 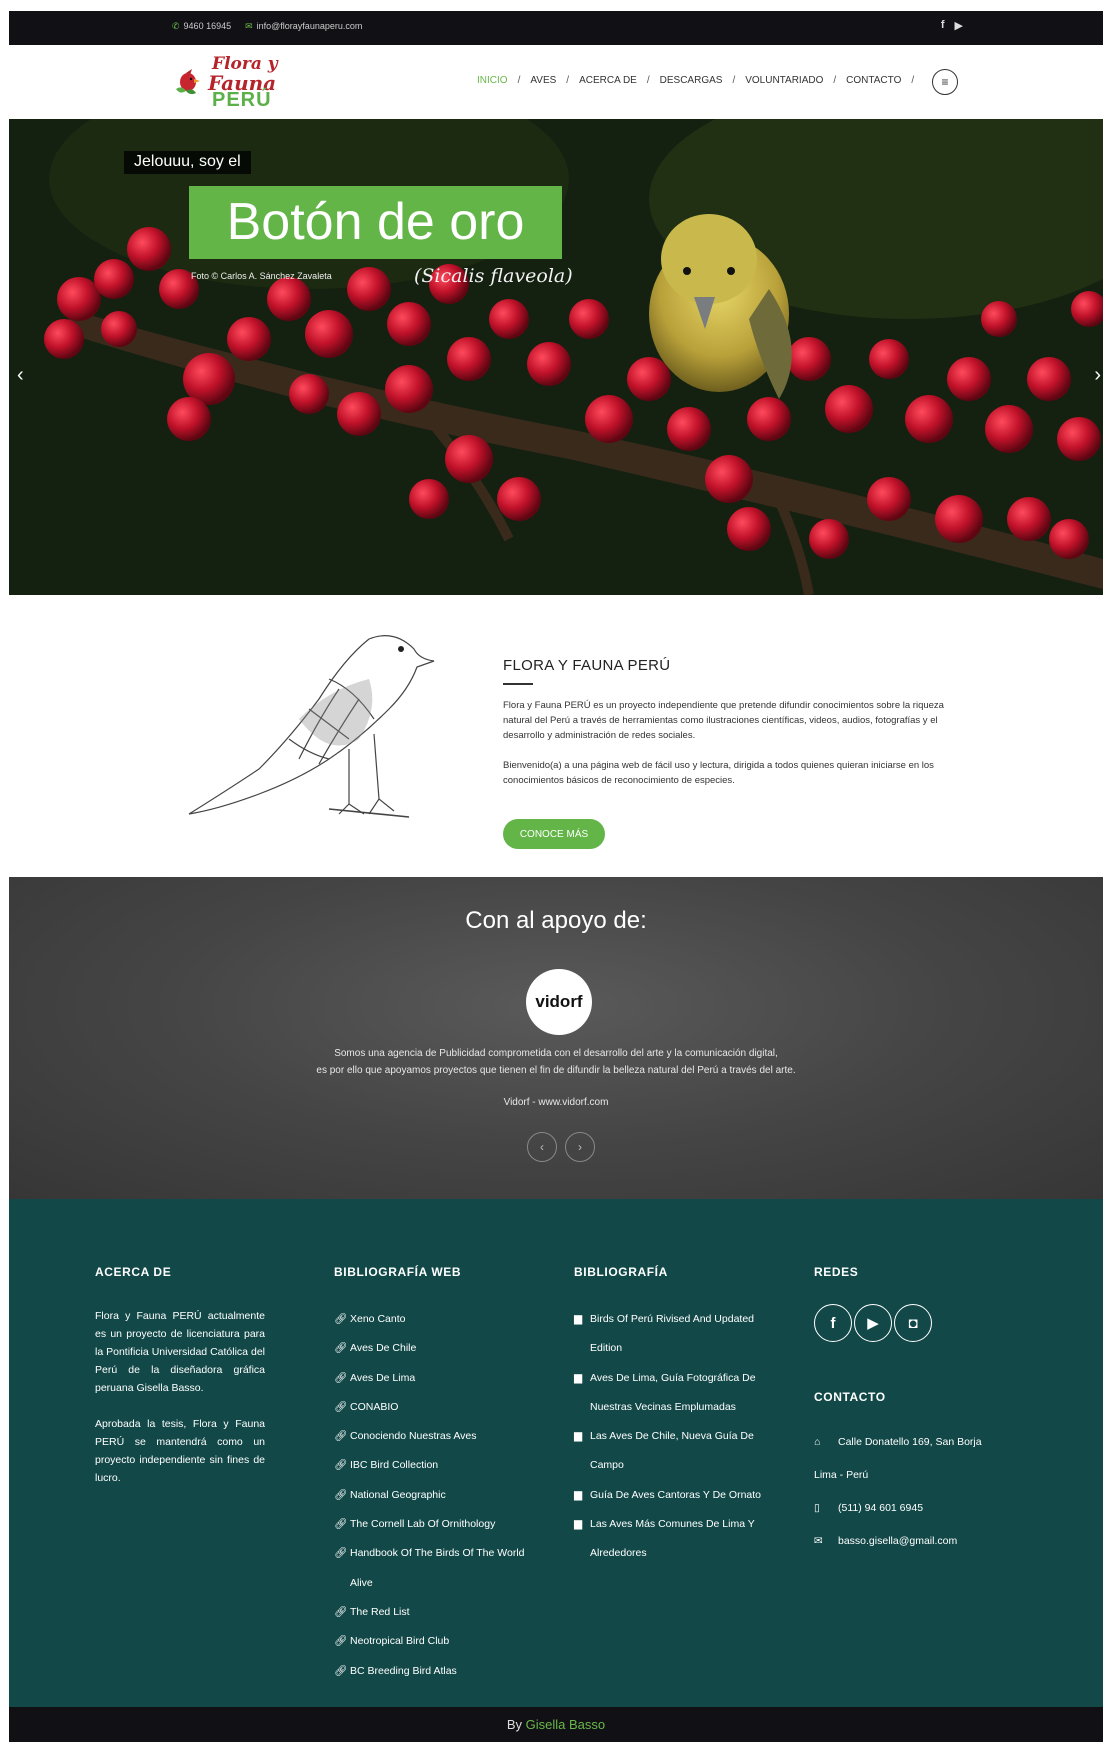 What do you see at coordinates (439, 1524) in the screenshot?
I see `web-link: 🔗︎ The Cornell Lab Of Ornithology` at bounding box center [439, 1524].